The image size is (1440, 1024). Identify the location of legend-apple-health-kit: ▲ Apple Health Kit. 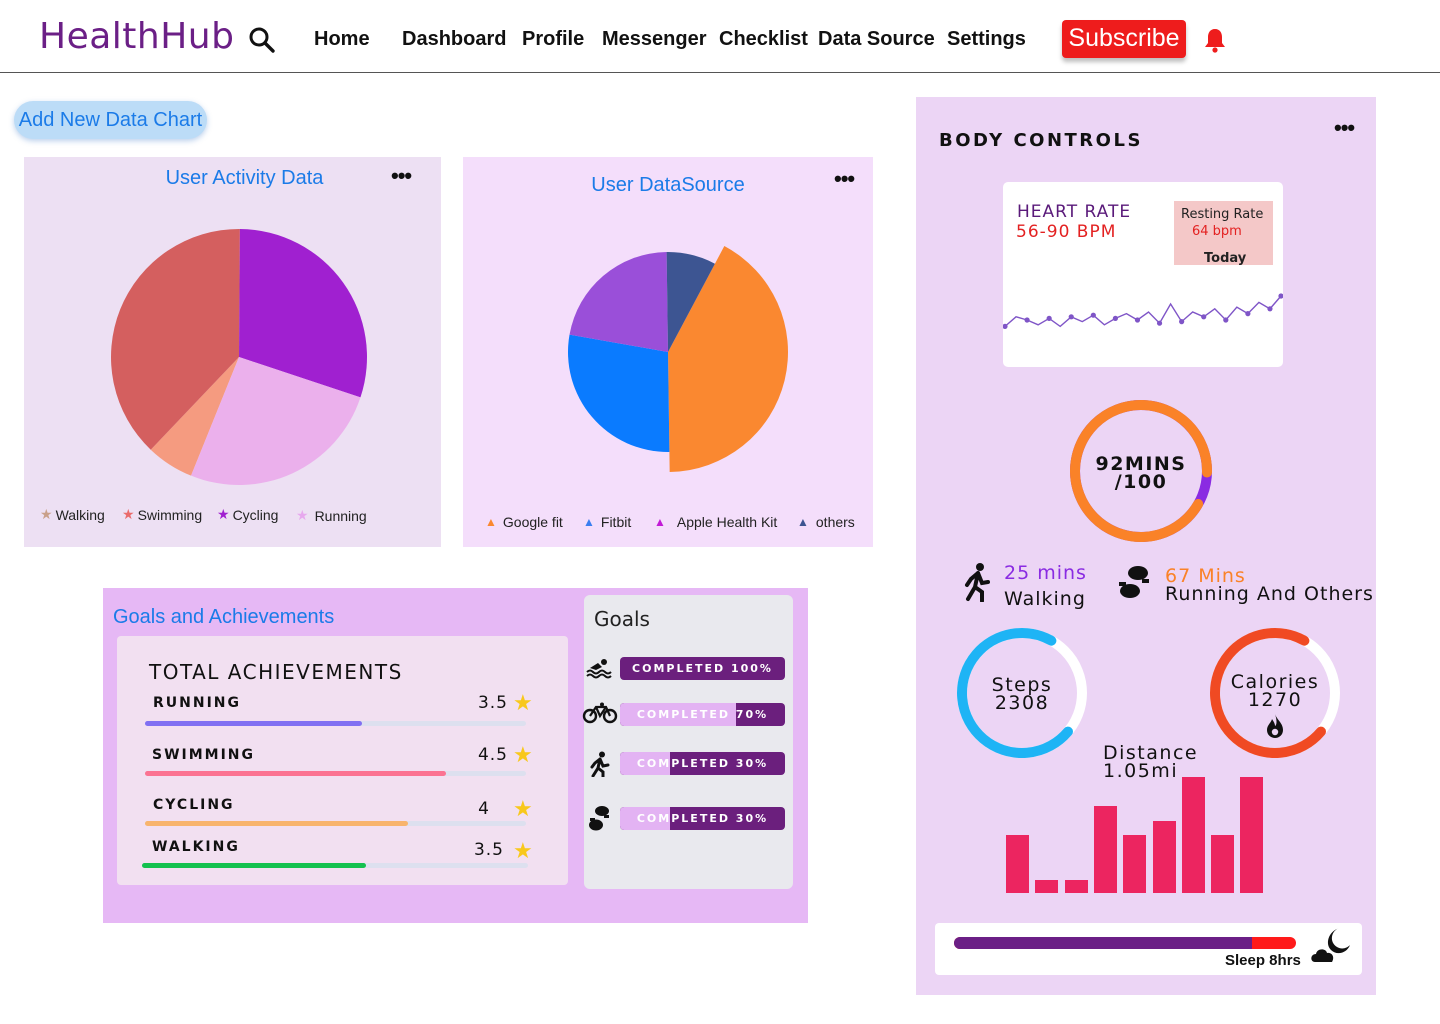
(715, 522).